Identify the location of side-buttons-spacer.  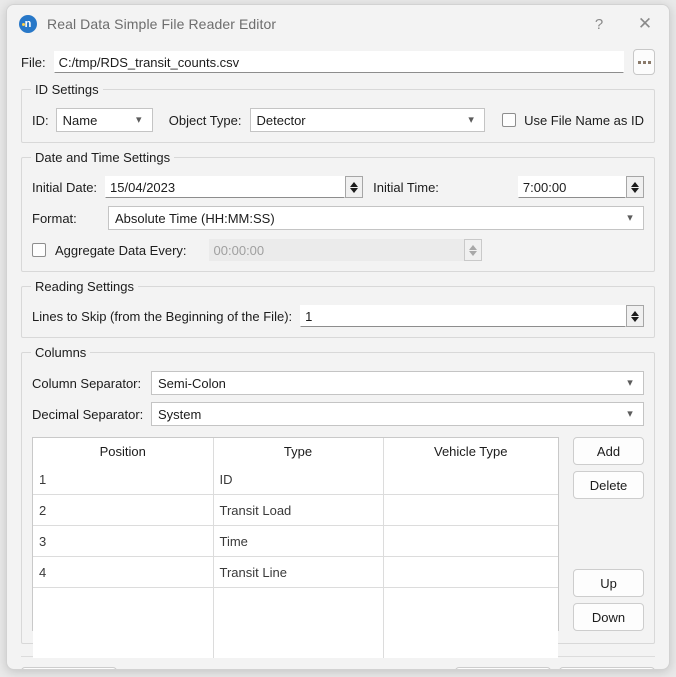
(608, 534).